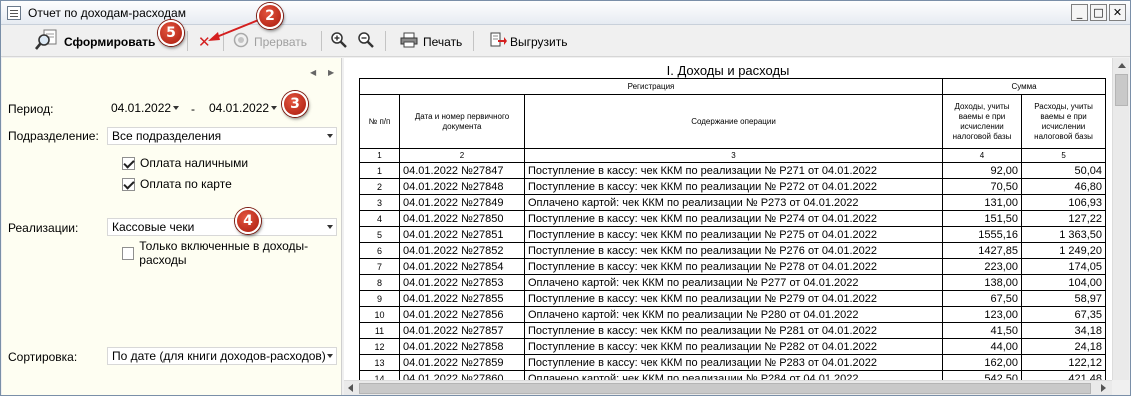 The height and width of the screenshot is (396, 1131). I want to click on print-label: Печать, so click(443, 41).